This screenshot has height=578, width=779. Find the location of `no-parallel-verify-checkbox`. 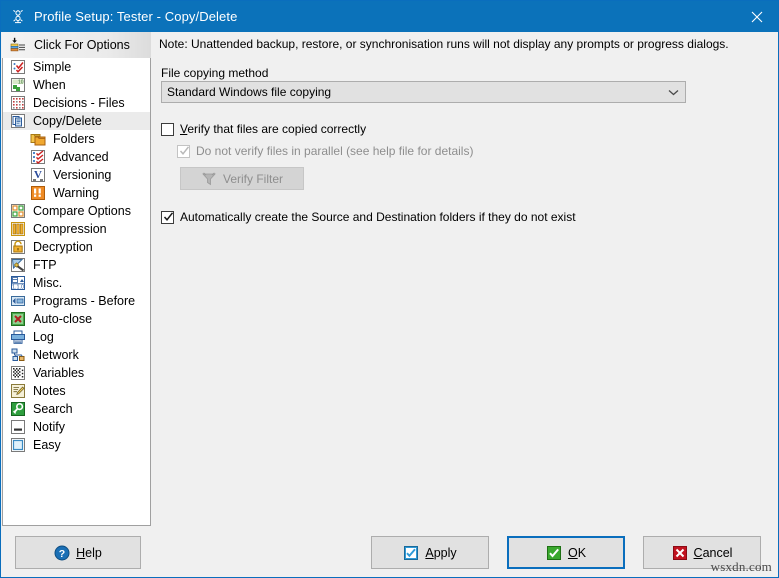

no-parallel-verify-checkbox is located at coordinates (183, 151).